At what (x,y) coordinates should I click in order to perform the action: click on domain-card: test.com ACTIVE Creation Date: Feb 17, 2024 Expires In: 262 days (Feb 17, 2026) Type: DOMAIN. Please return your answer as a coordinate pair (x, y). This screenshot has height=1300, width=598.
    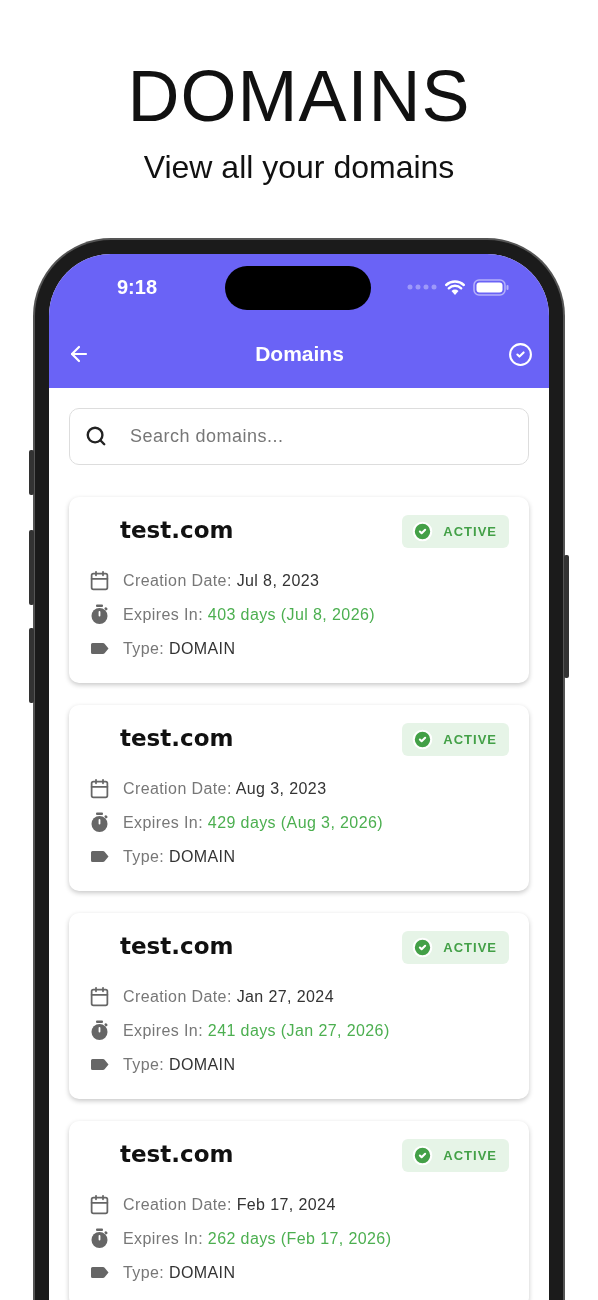
    Looking at the image, I should click on (299, 1210).